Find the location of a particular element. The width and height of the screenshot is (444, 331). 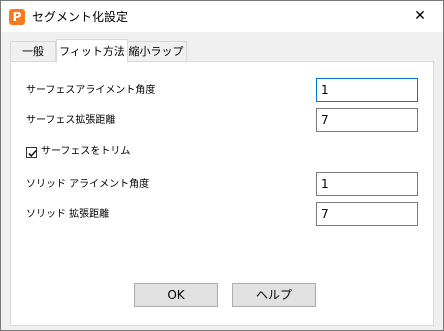

solid-alignment-angle-label: ソリッド アライメント角度 is located at coordinates (88, 184).